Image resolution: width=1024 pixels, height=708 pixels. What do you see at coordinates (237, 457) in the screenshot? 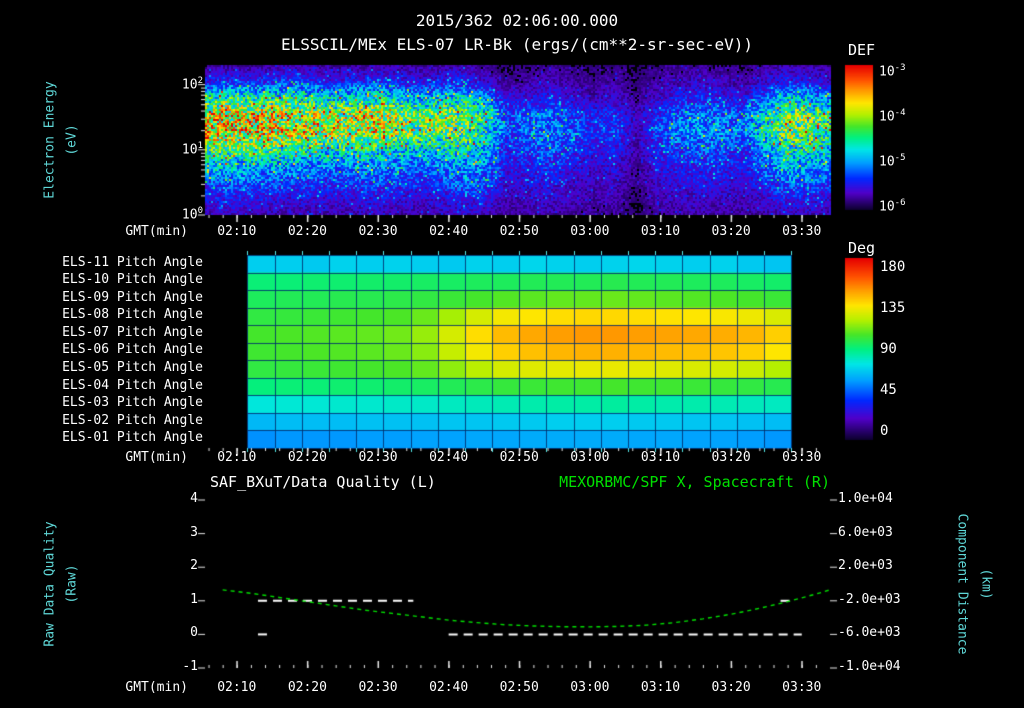
I see `x-tick-label-middle: 02:10` at bounding box center [237, 457].